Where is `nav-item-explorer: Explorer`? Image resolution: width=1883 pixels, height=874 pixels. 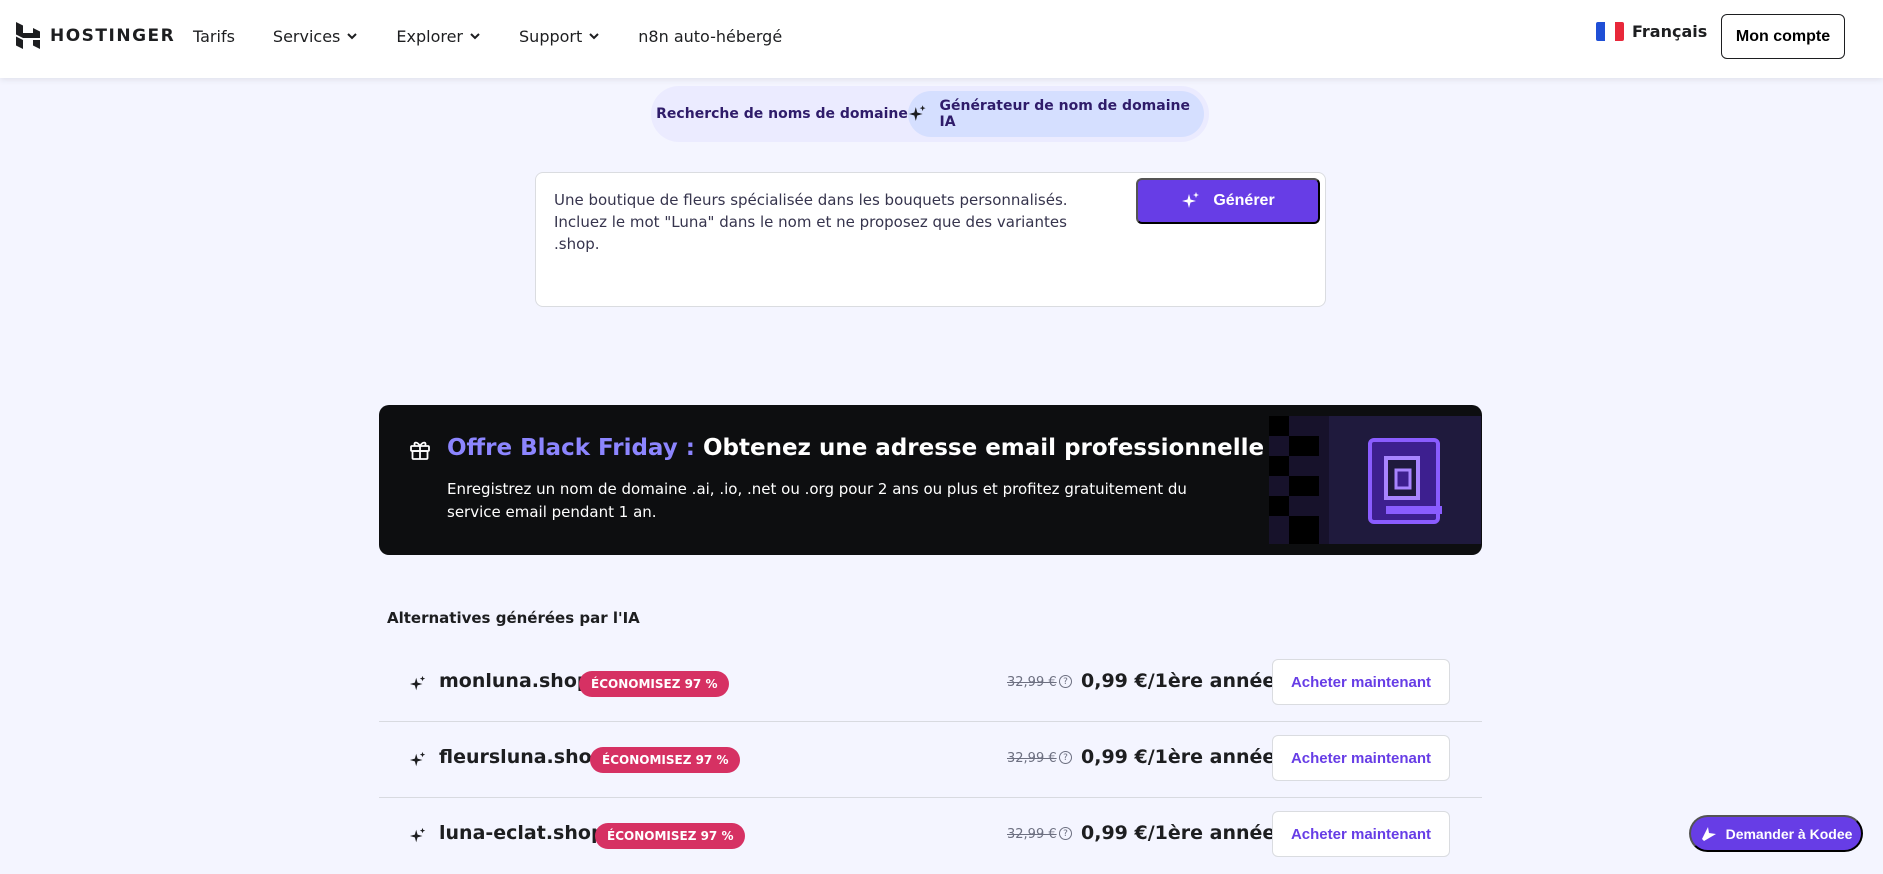 nav-item-explorer: Explorer is located at coordinates (438, 36).